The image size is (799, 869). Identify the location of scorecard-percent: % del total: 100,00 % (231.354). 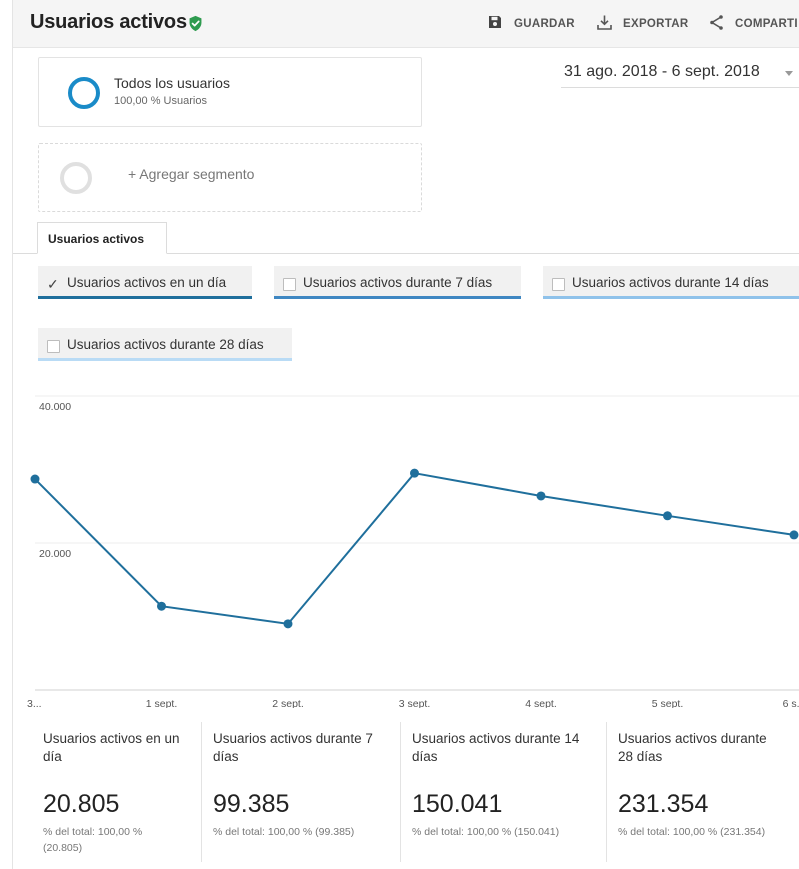
(692, 832).